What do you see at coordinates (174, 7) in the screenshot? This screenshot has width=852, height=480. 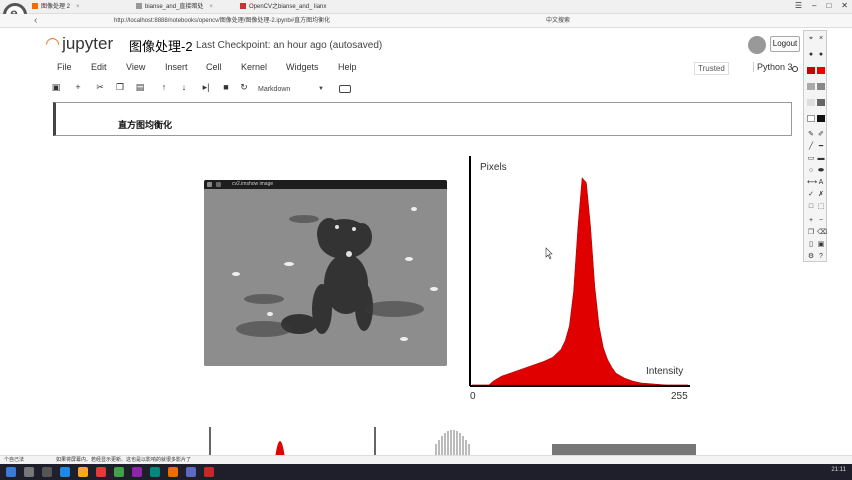 I see `tab-label: bianse_and_直接暗处` at bounding box center [174, 7].